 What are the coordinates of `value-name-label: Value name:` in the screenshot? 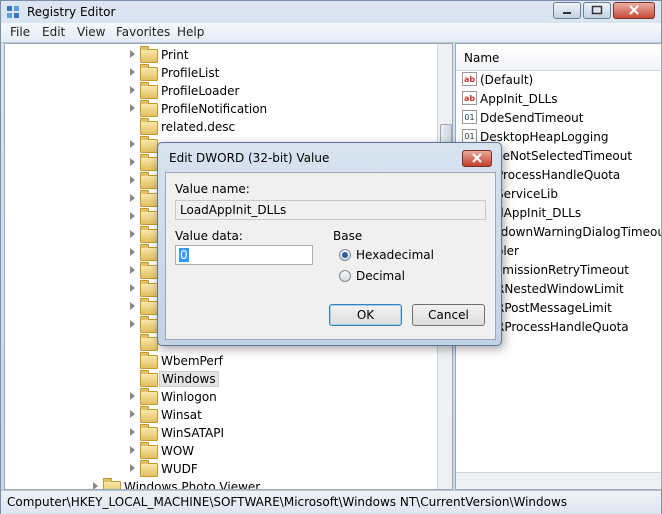 It's located at (212, 189).